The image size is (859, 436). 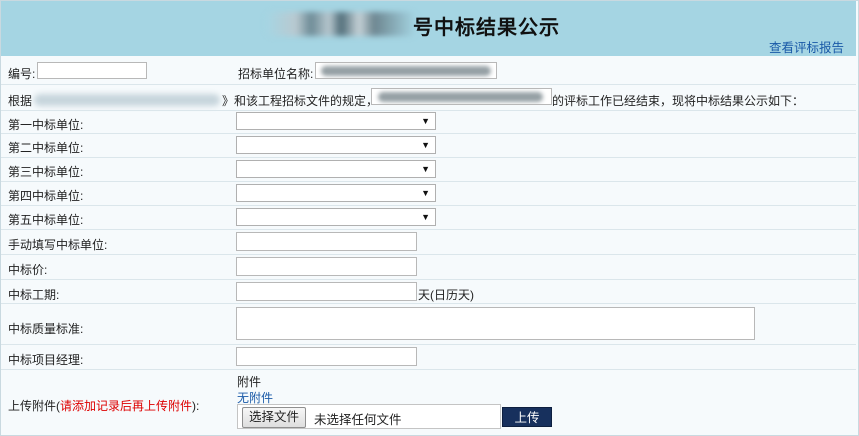 What do you see at coordinates (92, 70) in the screenshot?
I see `number-input` at bounding box center [92, 70].